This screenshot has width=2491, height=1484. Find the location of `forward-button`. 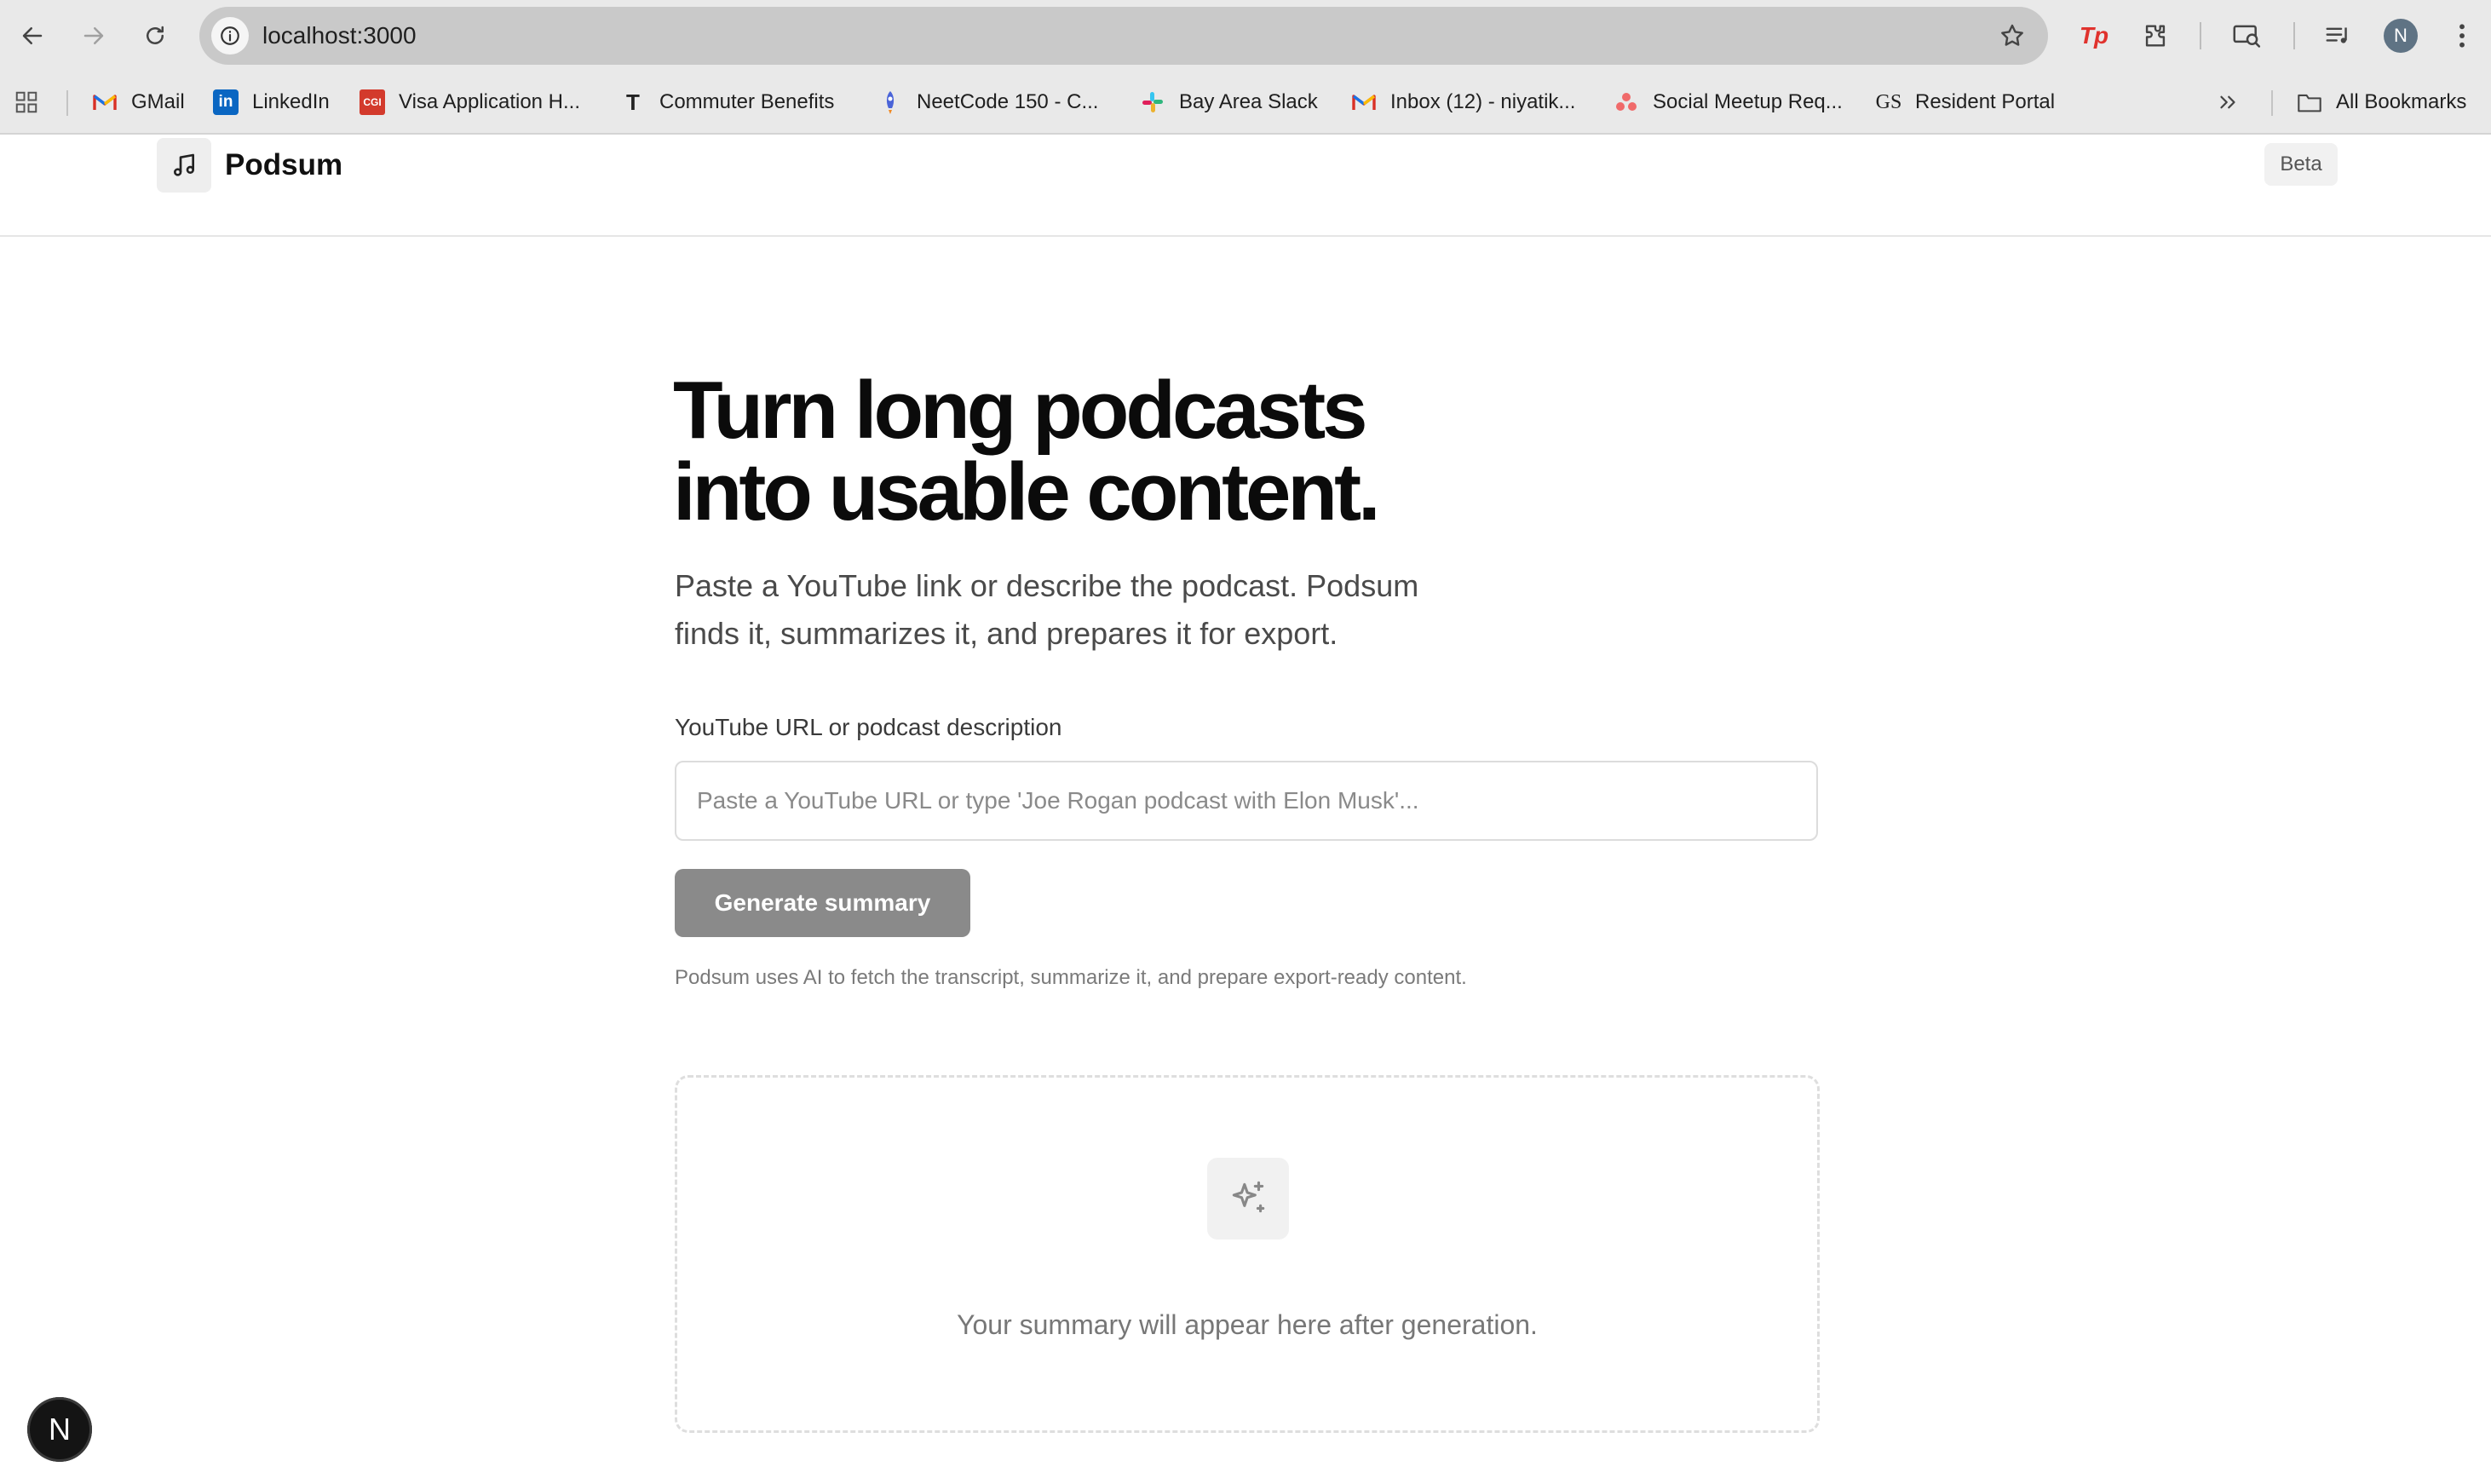

forward-button is located at coordinates (93, 35).